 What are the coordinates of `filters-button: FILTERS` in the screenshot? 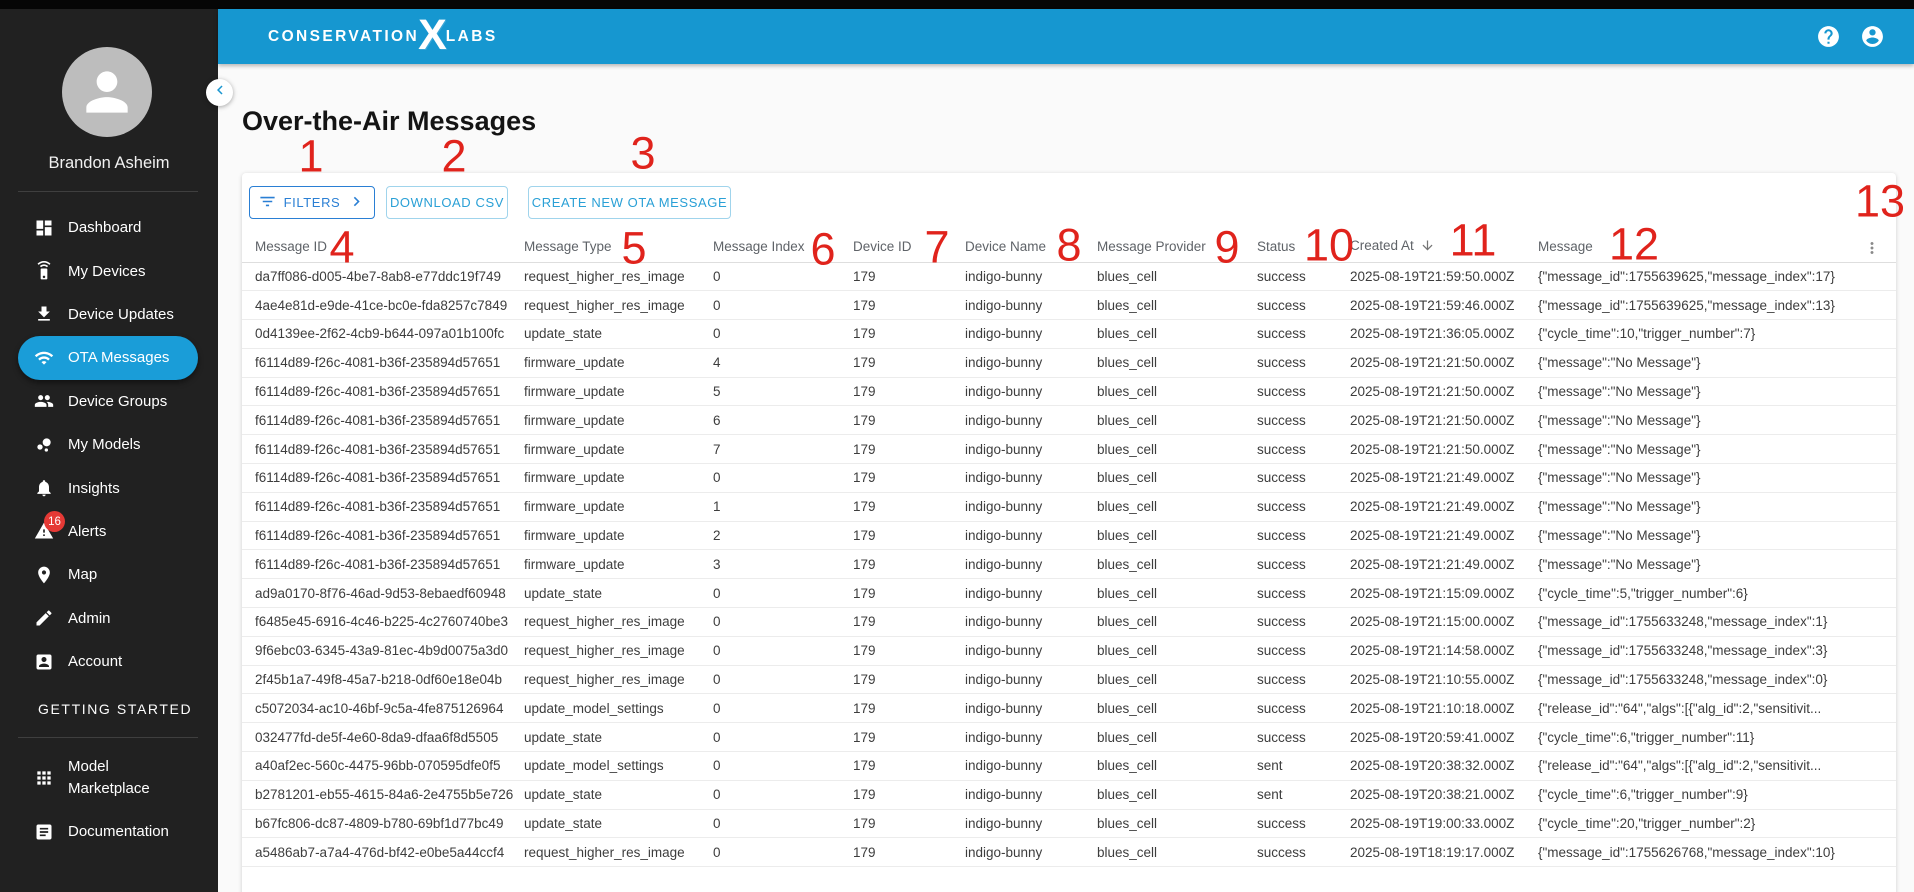 It's located at (312, 202).